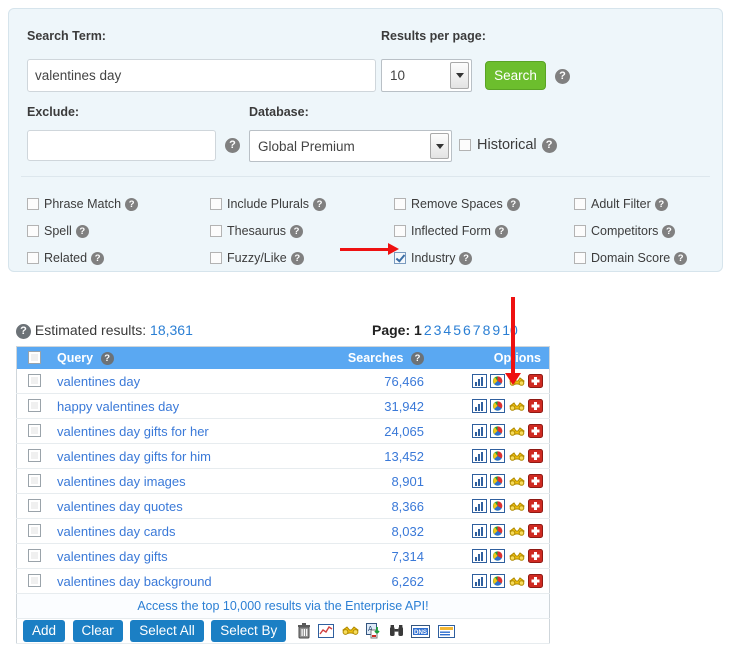  Describe the element at coordinates (33, 258) in the screenshot. I see `related-checkbox` at that location.